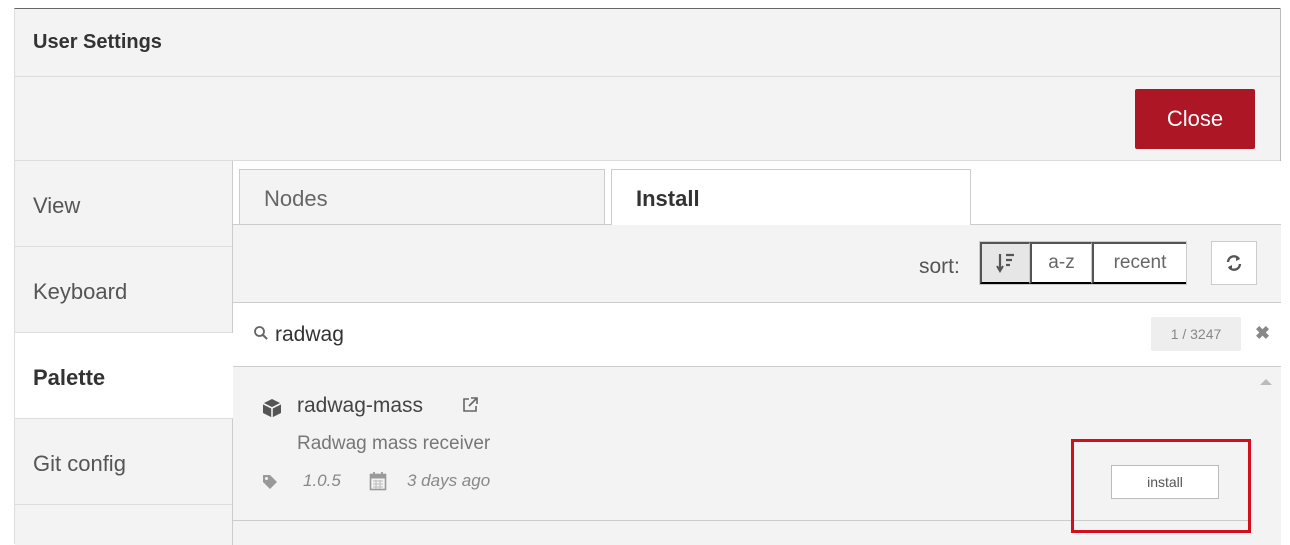 Image resolution: width=1290 pixels, height=545 pixels. What do you see at coordinates (57, 205) in the screenshot?
I see `sidebar-item-label: View` at bounding box center [57, 205].